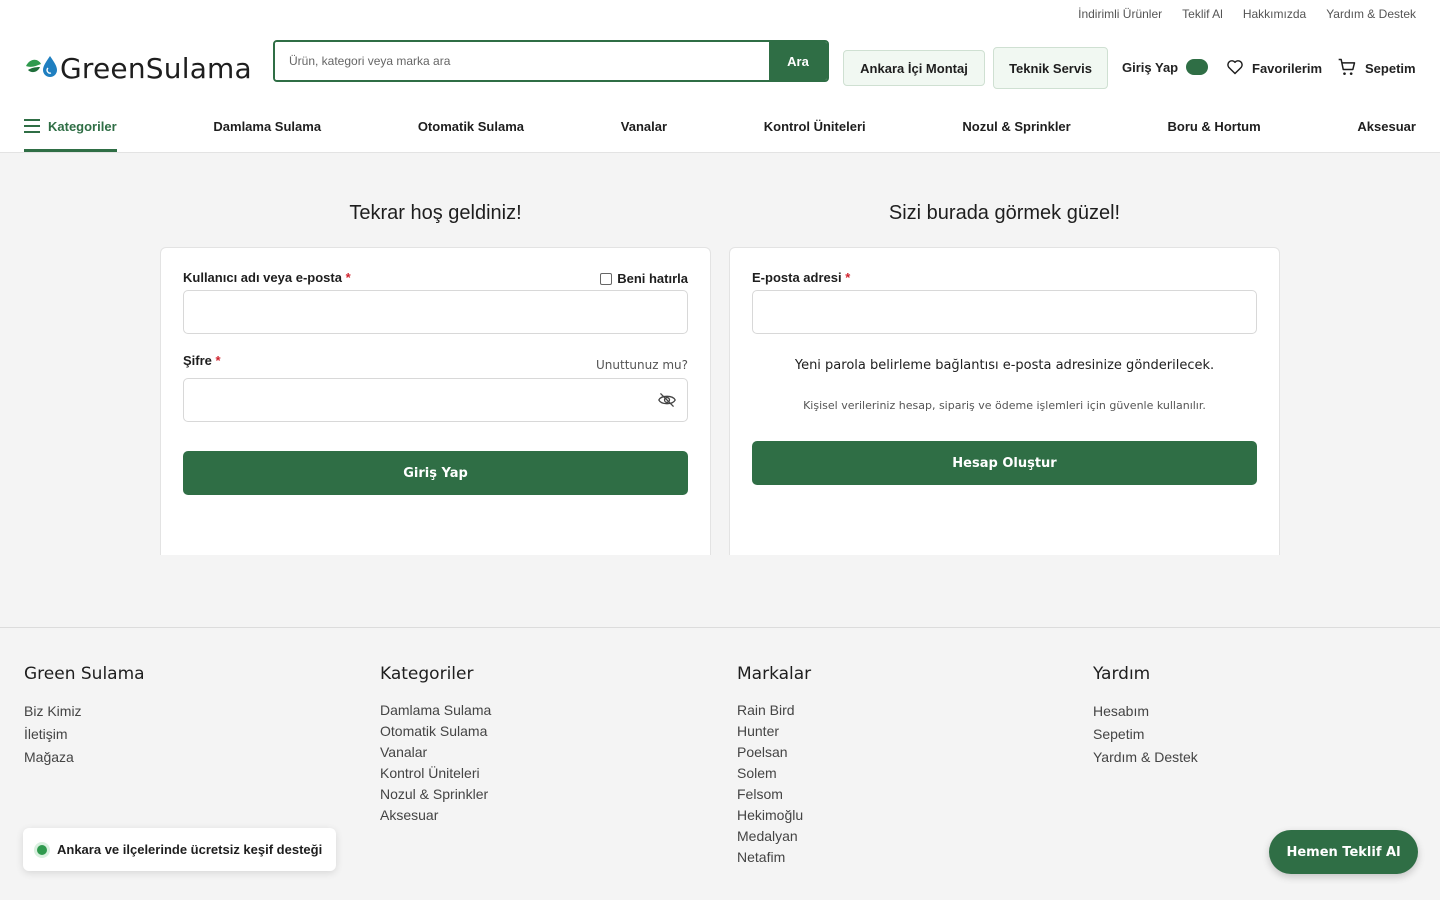 This screenshot has height=900, width=1440. I want to click on nav-item-pipe-hose: Boru & Hortum, so click(1213, 126).